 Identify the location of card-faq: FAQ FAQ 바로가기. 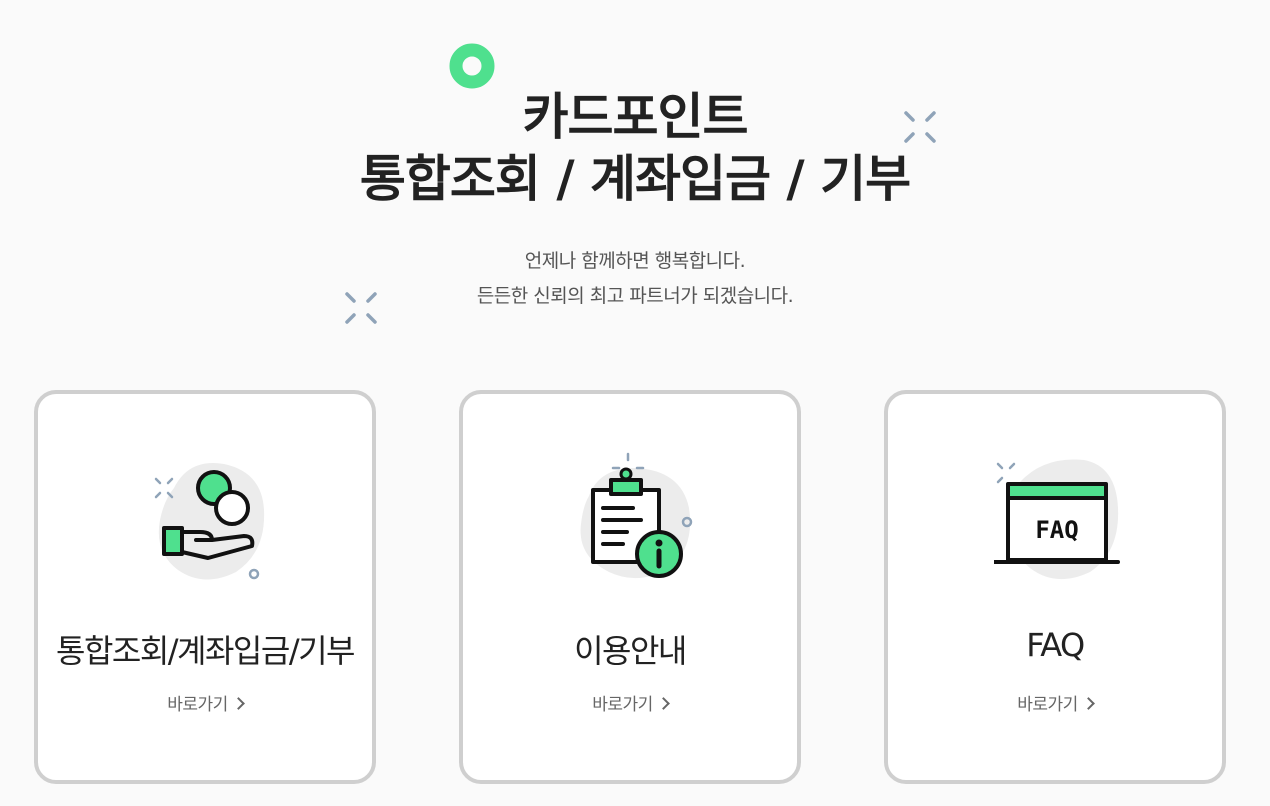
(1055, 587).